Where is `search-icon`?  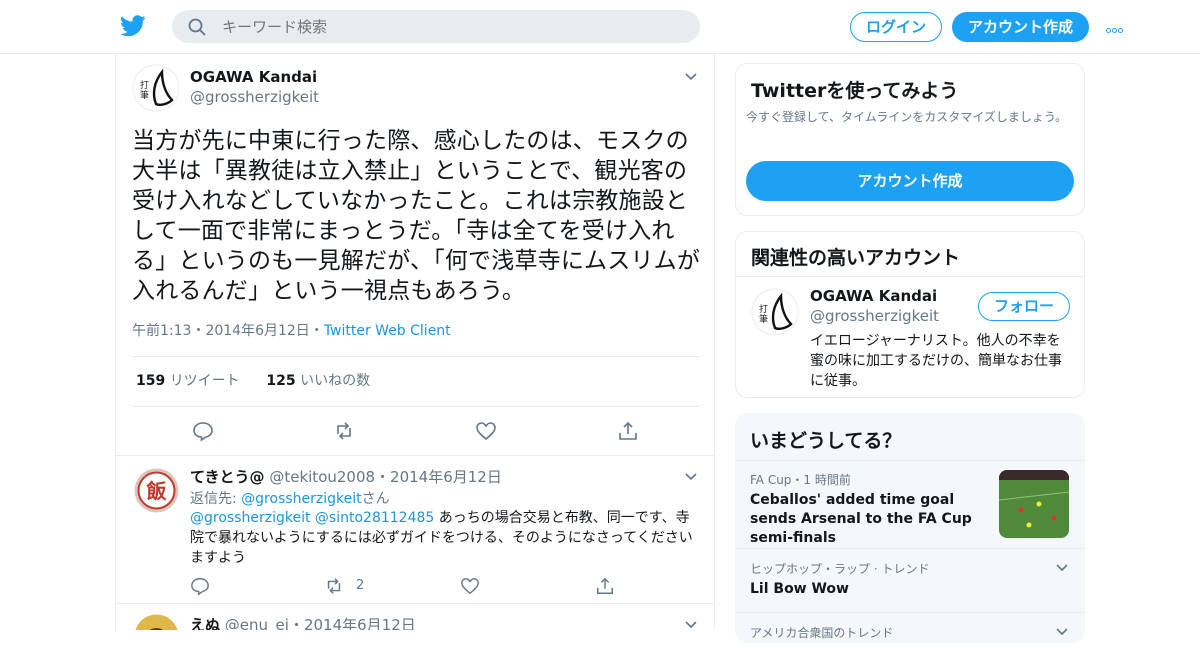 search-icon is located at coordinates (197, 27).